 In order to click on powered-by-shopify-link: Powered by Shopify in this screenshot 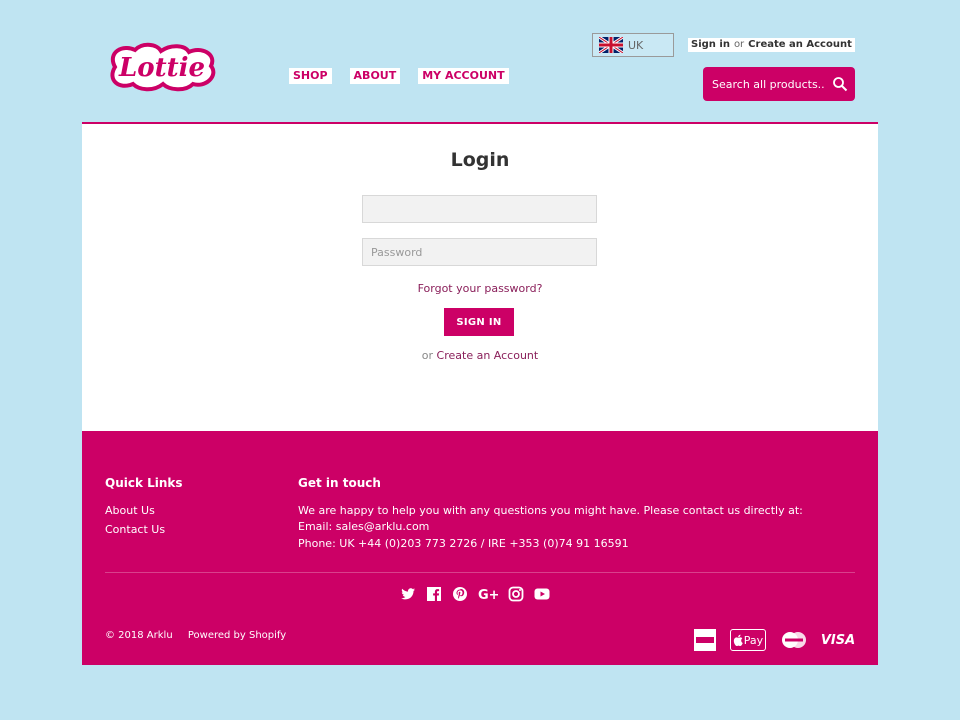, I will do `click(237, 635)`.